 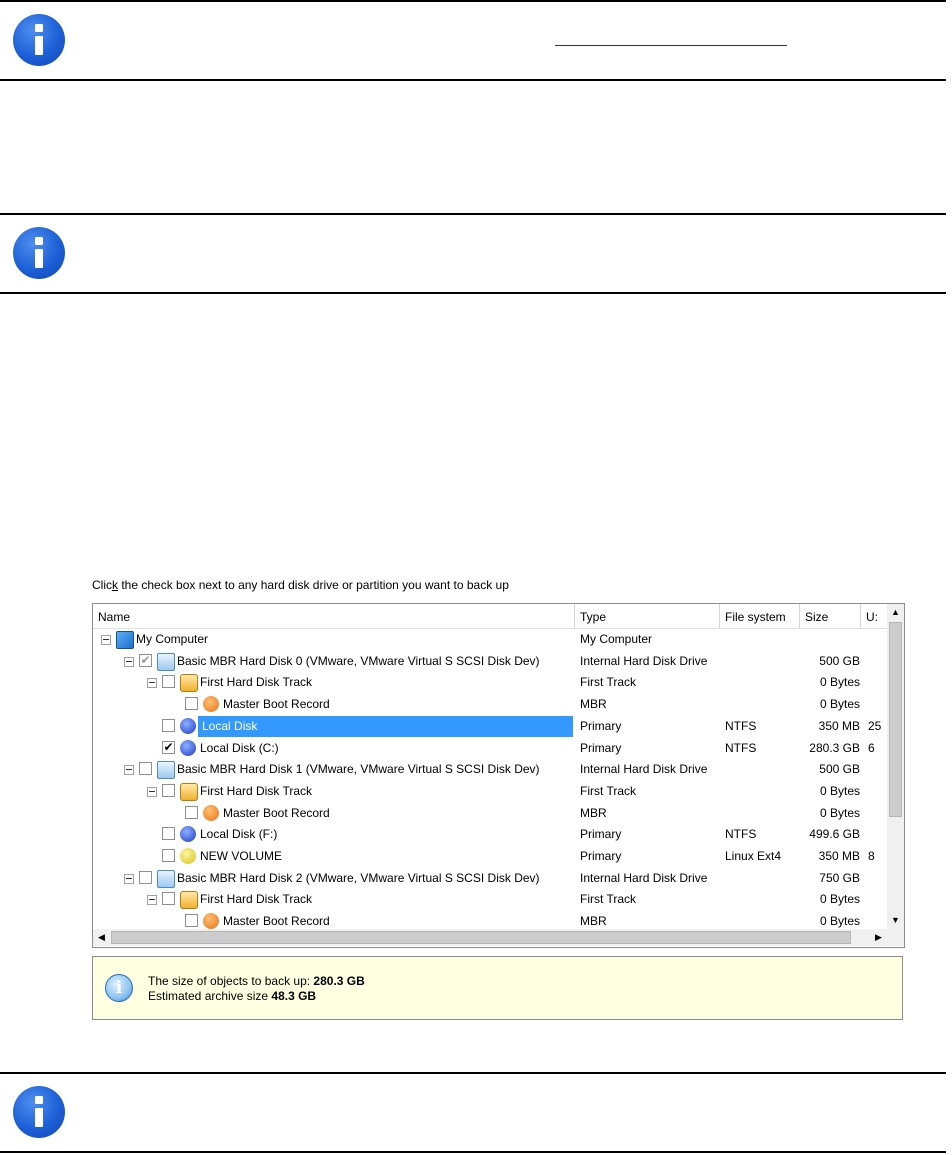 I want to click on row-size: 499.6 GB, so click(x=834, y=834).